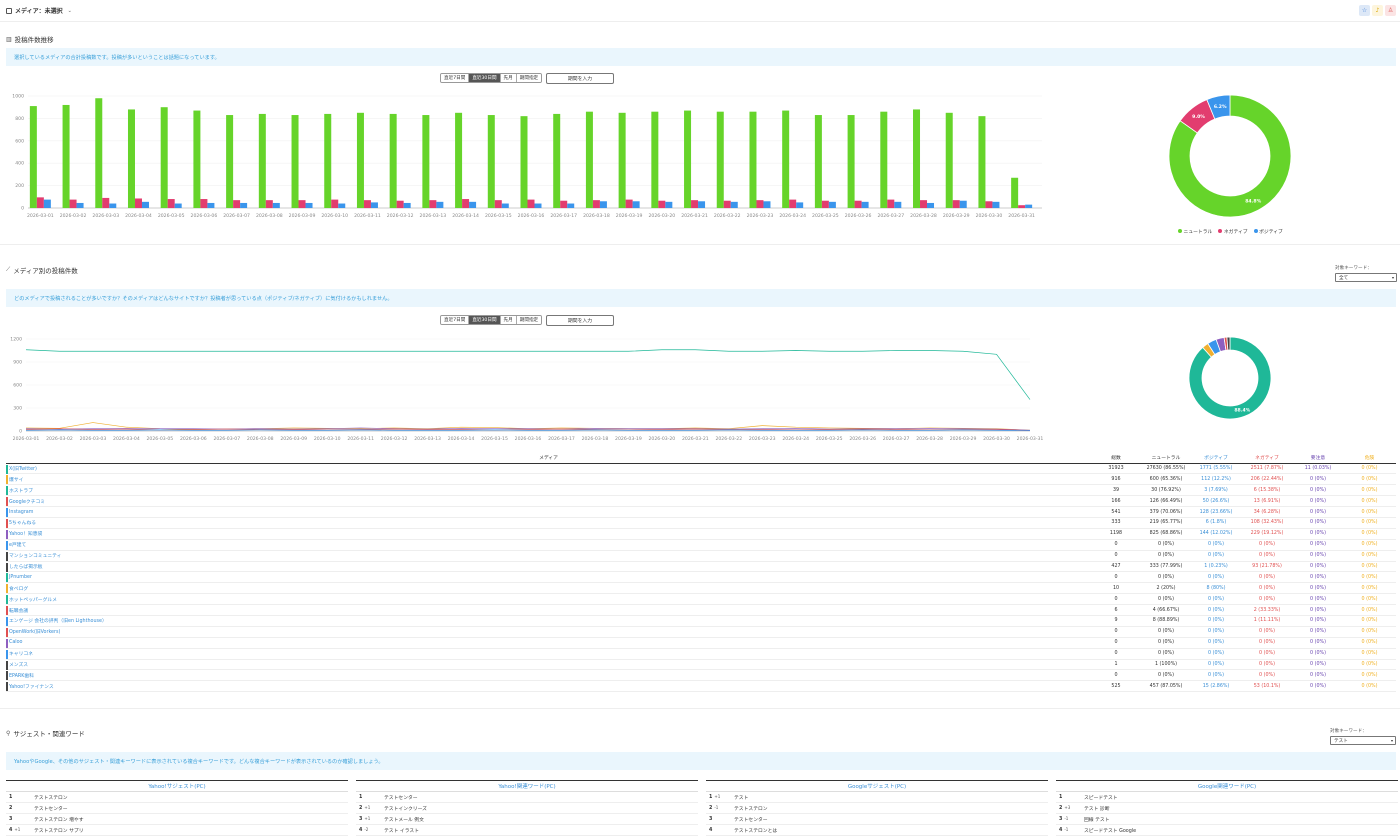 The image size is (1400, 839). What do you see at coordinates (1116, 686) in the screenshot?
I see `cell-total: 525` at bounding box center [1116, 686].